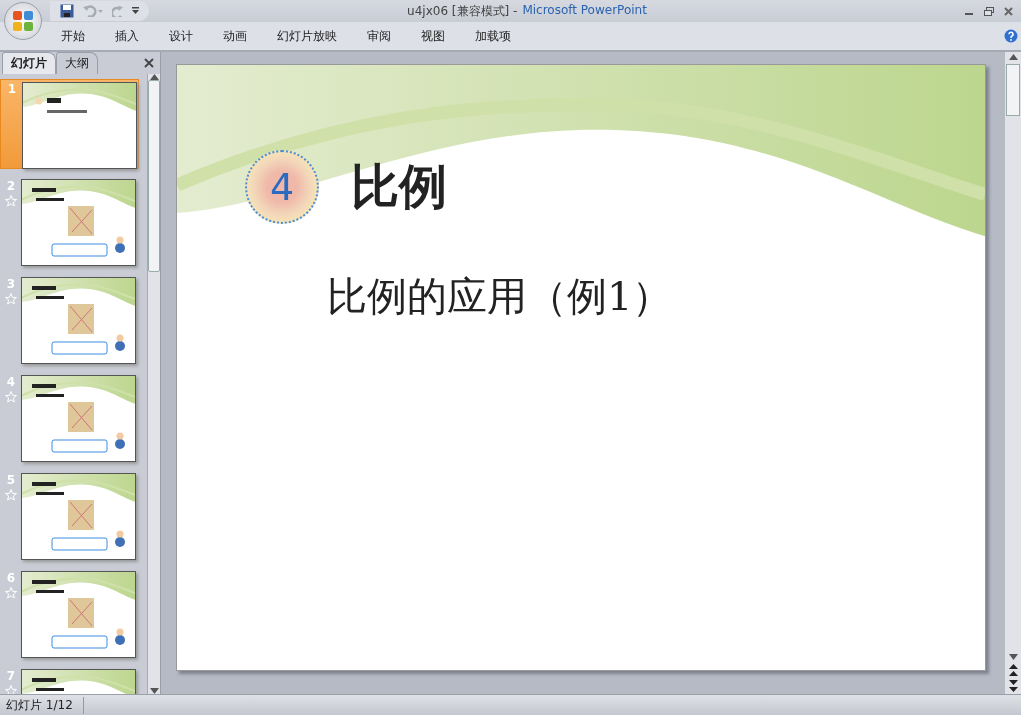 Image resolution: width=1021 pixels, height=715 pixels. What do you see at coordinates (73, 36) in the screenshot?
I see `ribbon-tab: 开始` at bounding box center [73, 36].